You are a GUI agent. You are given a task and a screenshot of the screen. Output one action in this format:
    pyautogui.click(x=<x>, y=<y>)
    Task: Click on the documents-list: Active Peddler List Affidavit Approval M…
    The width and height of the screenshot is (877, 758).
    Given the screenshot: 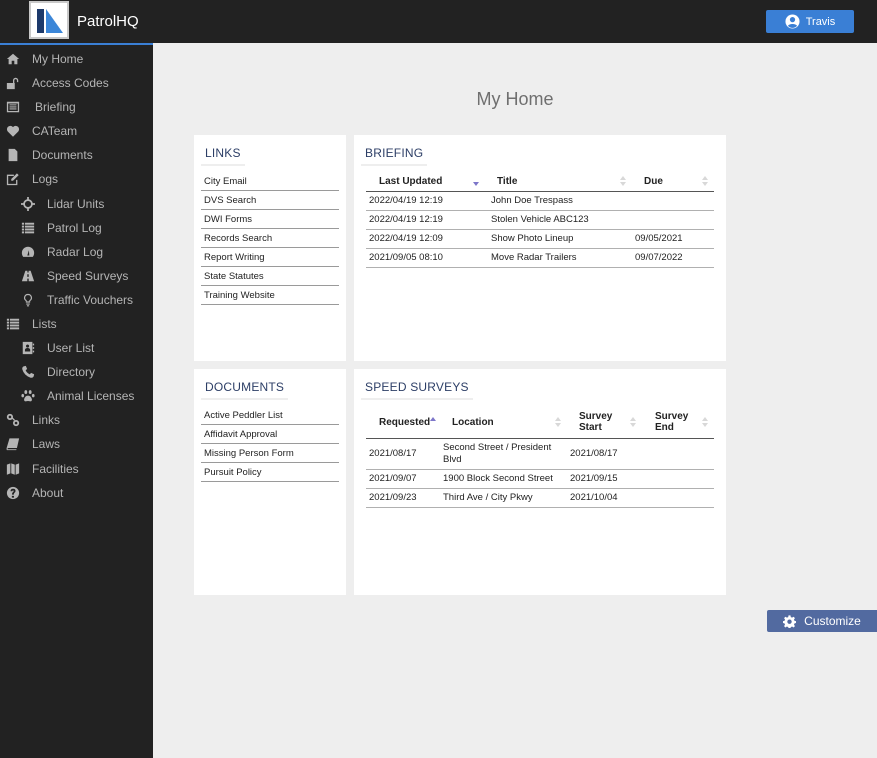 What is the action you would take?
    pyautogui.click(x=270, y=444)
    